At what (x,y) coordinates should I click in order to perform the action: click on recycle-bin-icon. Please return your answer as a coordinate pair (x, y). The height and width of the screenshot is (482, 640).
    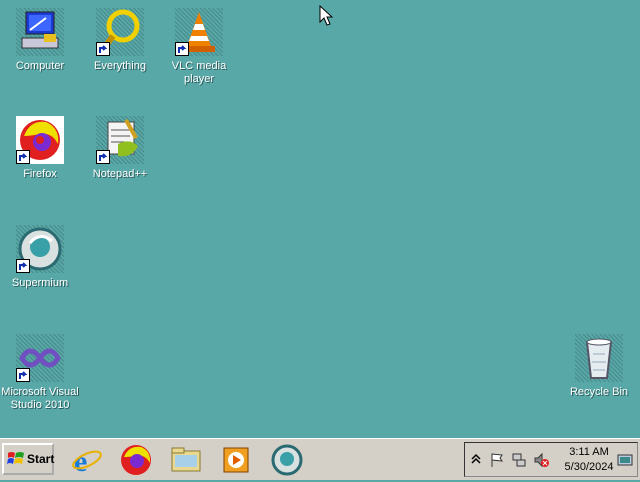
    Looking at the image, I should click on (599, 358).